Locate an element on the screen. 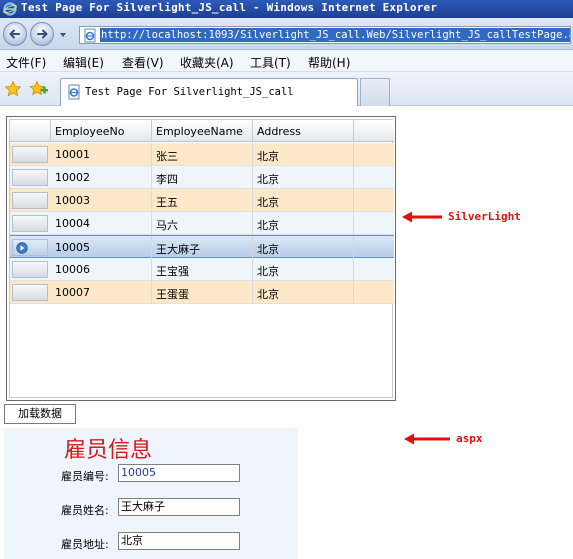 This screenshot has height=559, width=573. cell-text: 王大麻子 is located at coordinates (178, 249).